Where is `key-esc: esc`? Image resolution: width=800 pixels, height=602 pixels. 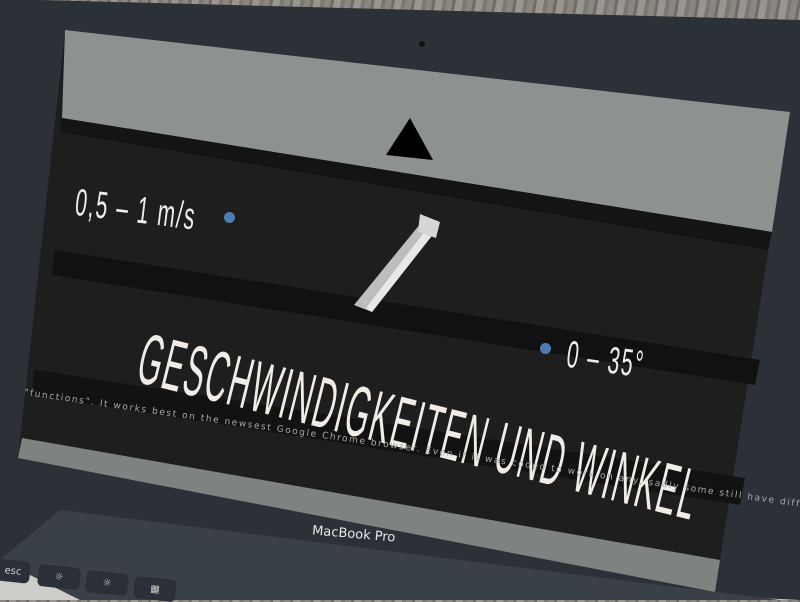
key-esc: esc is located at coordinates (16, 571).